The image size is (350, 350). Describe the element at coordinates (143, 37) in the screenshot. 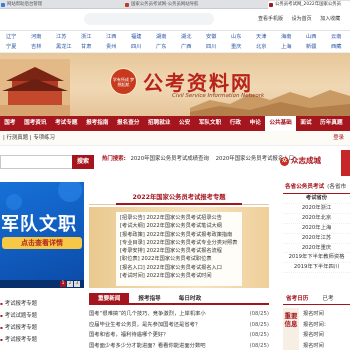

I see `region-link: 福建` at that location.